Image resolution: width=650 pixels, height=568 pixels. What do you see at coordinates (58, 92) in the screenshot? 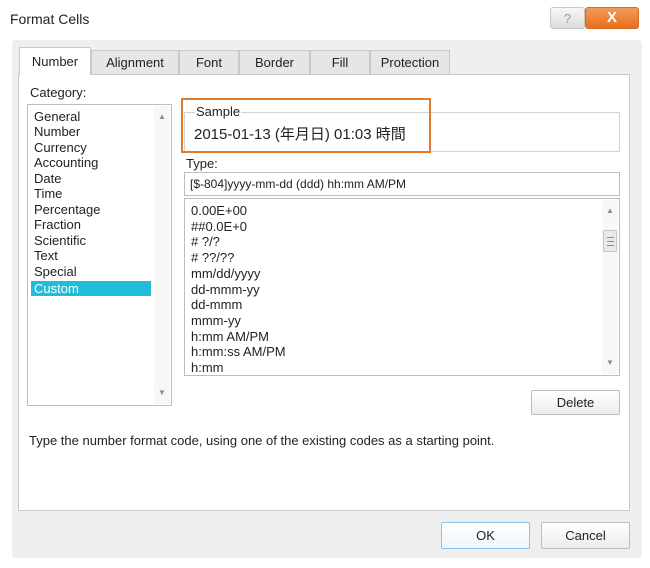
I see `category-label: Category:` at bounding box center [58, 92].